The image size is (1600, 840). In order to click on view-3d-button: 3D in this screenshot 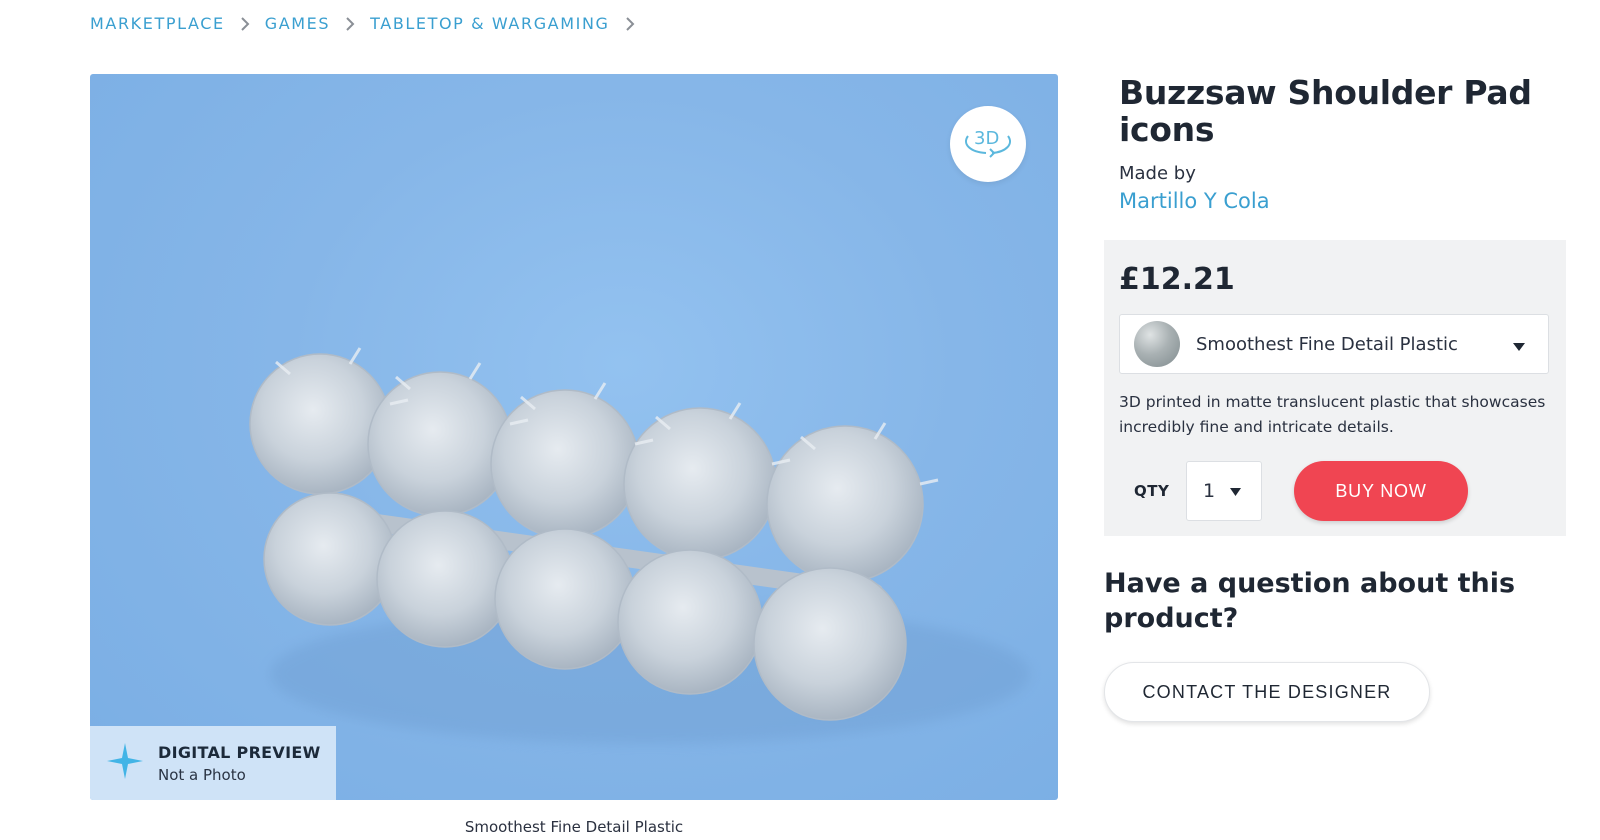, I will do `click(988, 144)`.